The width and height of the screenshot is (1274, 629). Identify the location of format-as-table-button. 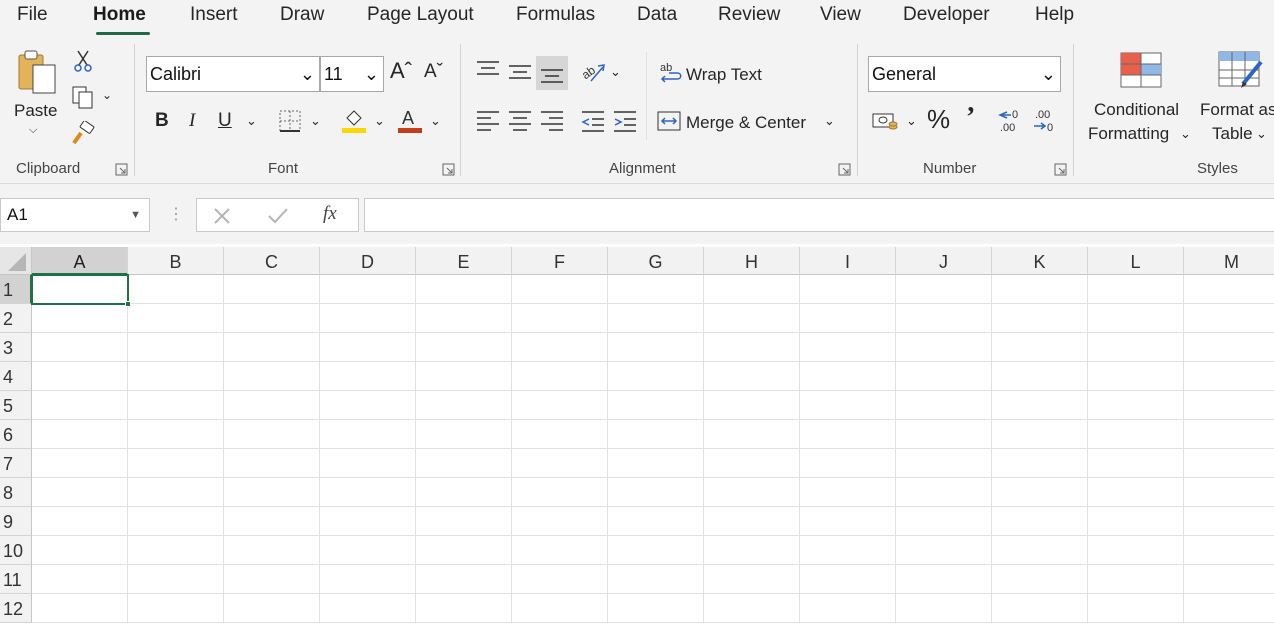
(1241, 71).